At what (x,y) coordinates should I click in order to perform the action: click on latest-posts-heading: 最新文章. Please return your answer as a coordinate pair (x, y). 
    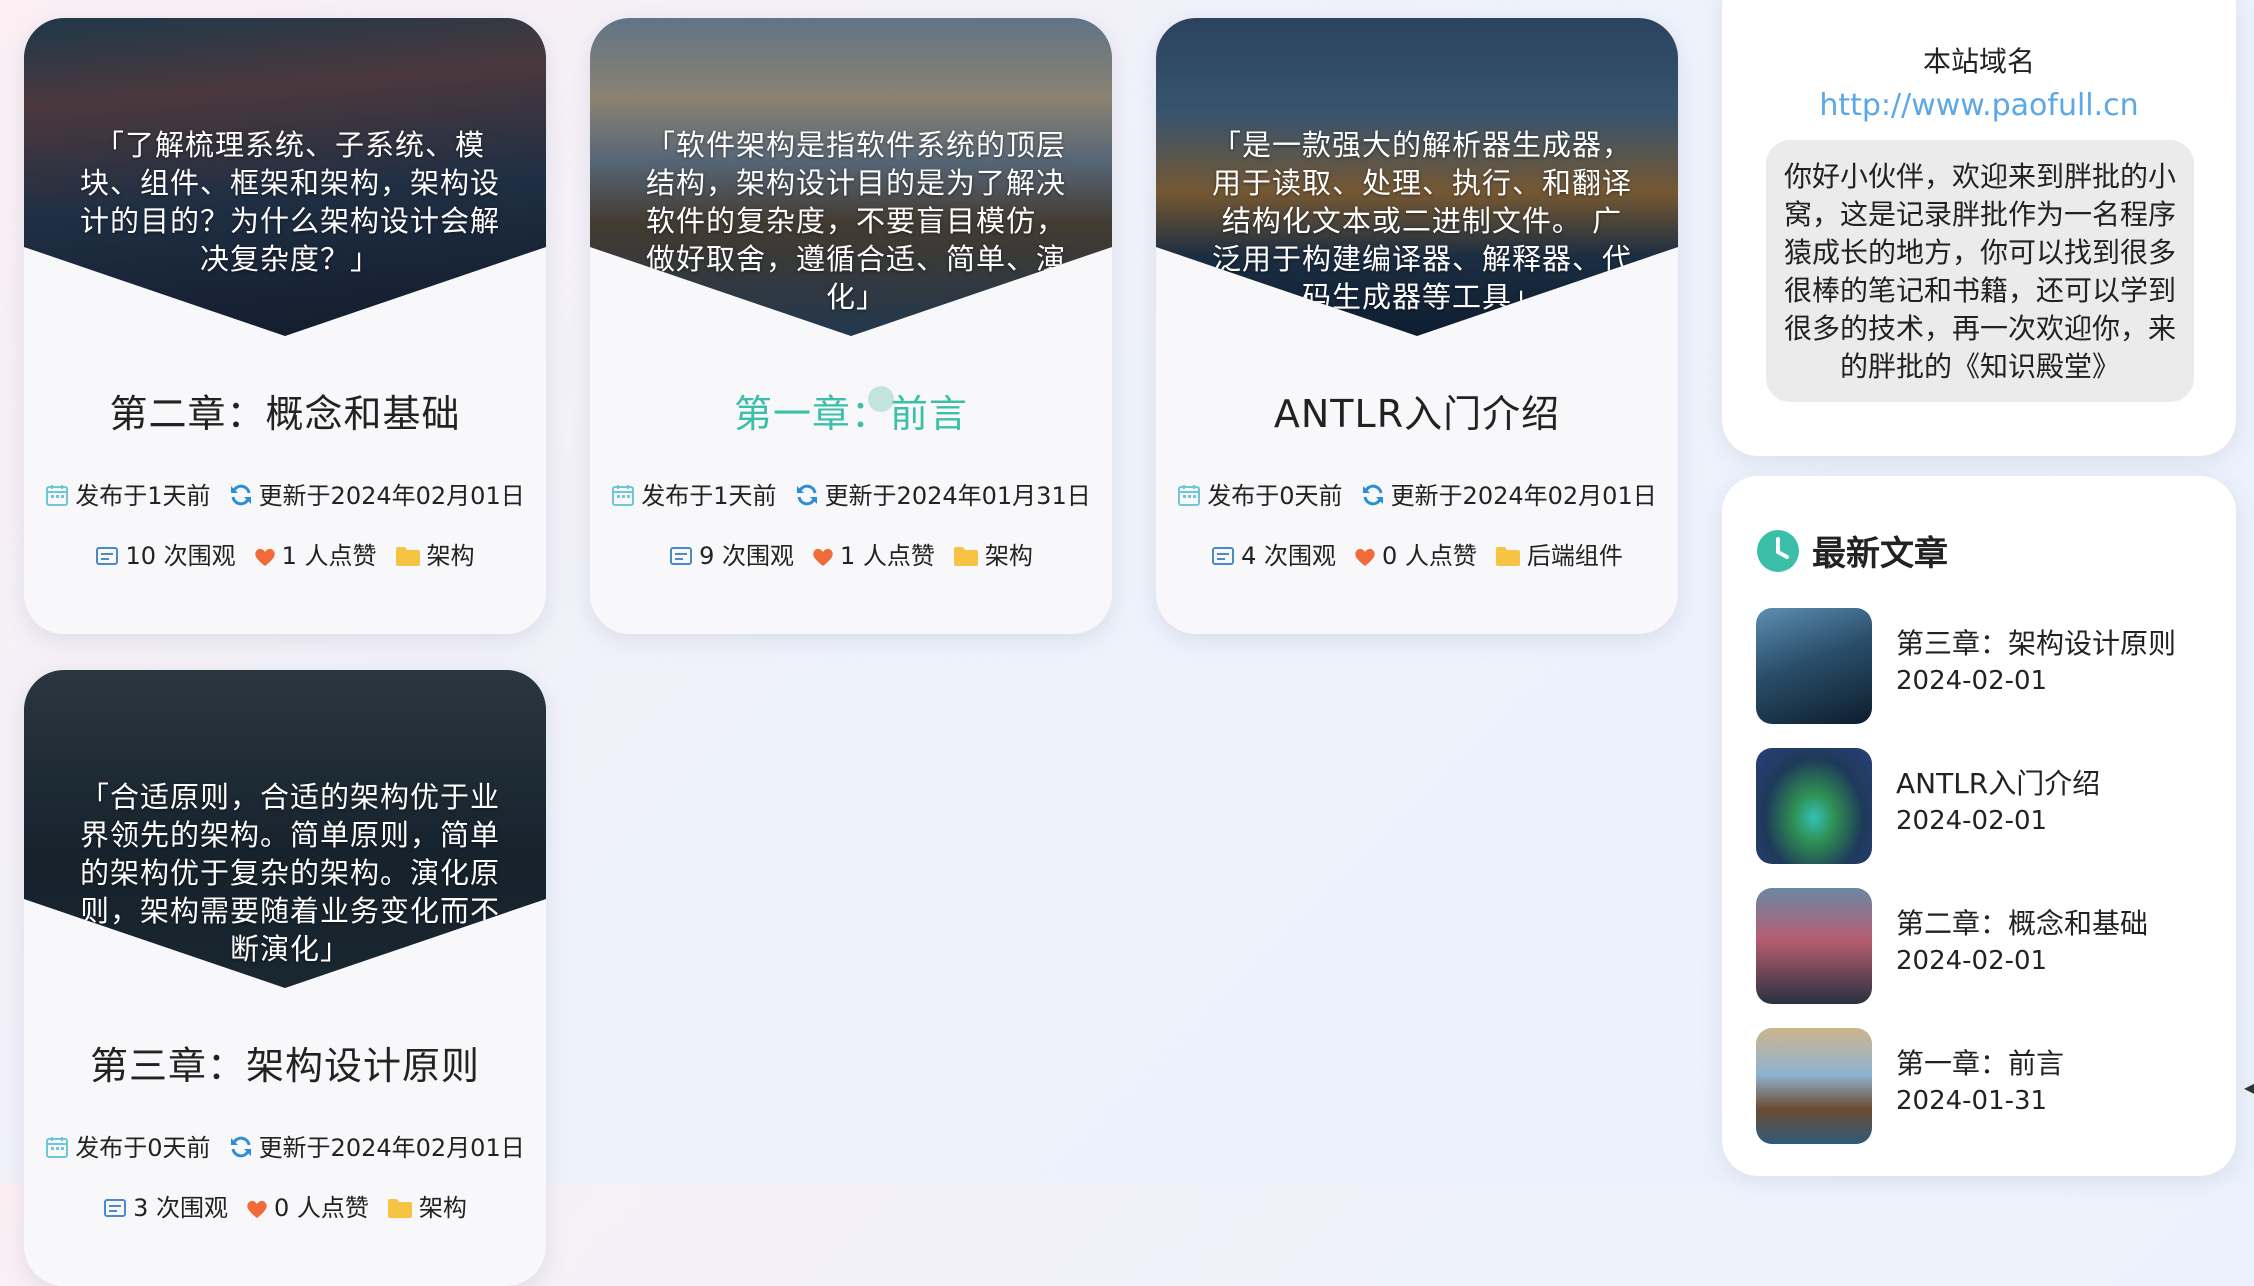
    Looking at the image, I should click on (1852, 550).